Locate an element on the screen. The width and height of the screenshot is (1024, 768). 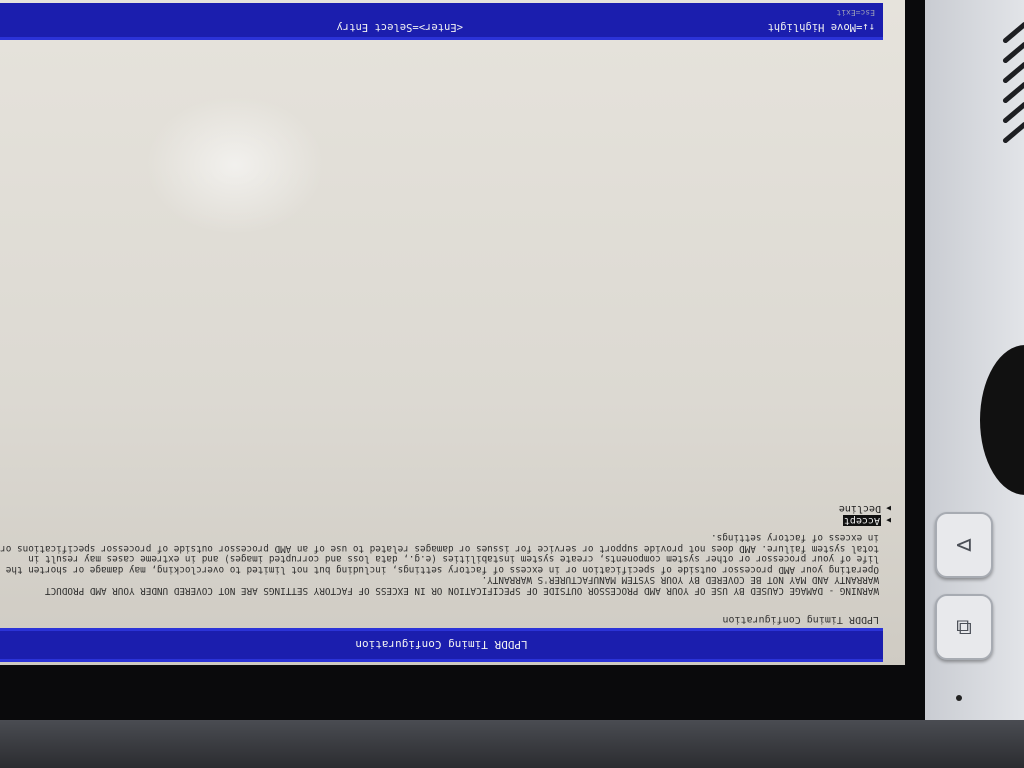
exit-hint: Esc=Exit is located at coordinates (855, 12).